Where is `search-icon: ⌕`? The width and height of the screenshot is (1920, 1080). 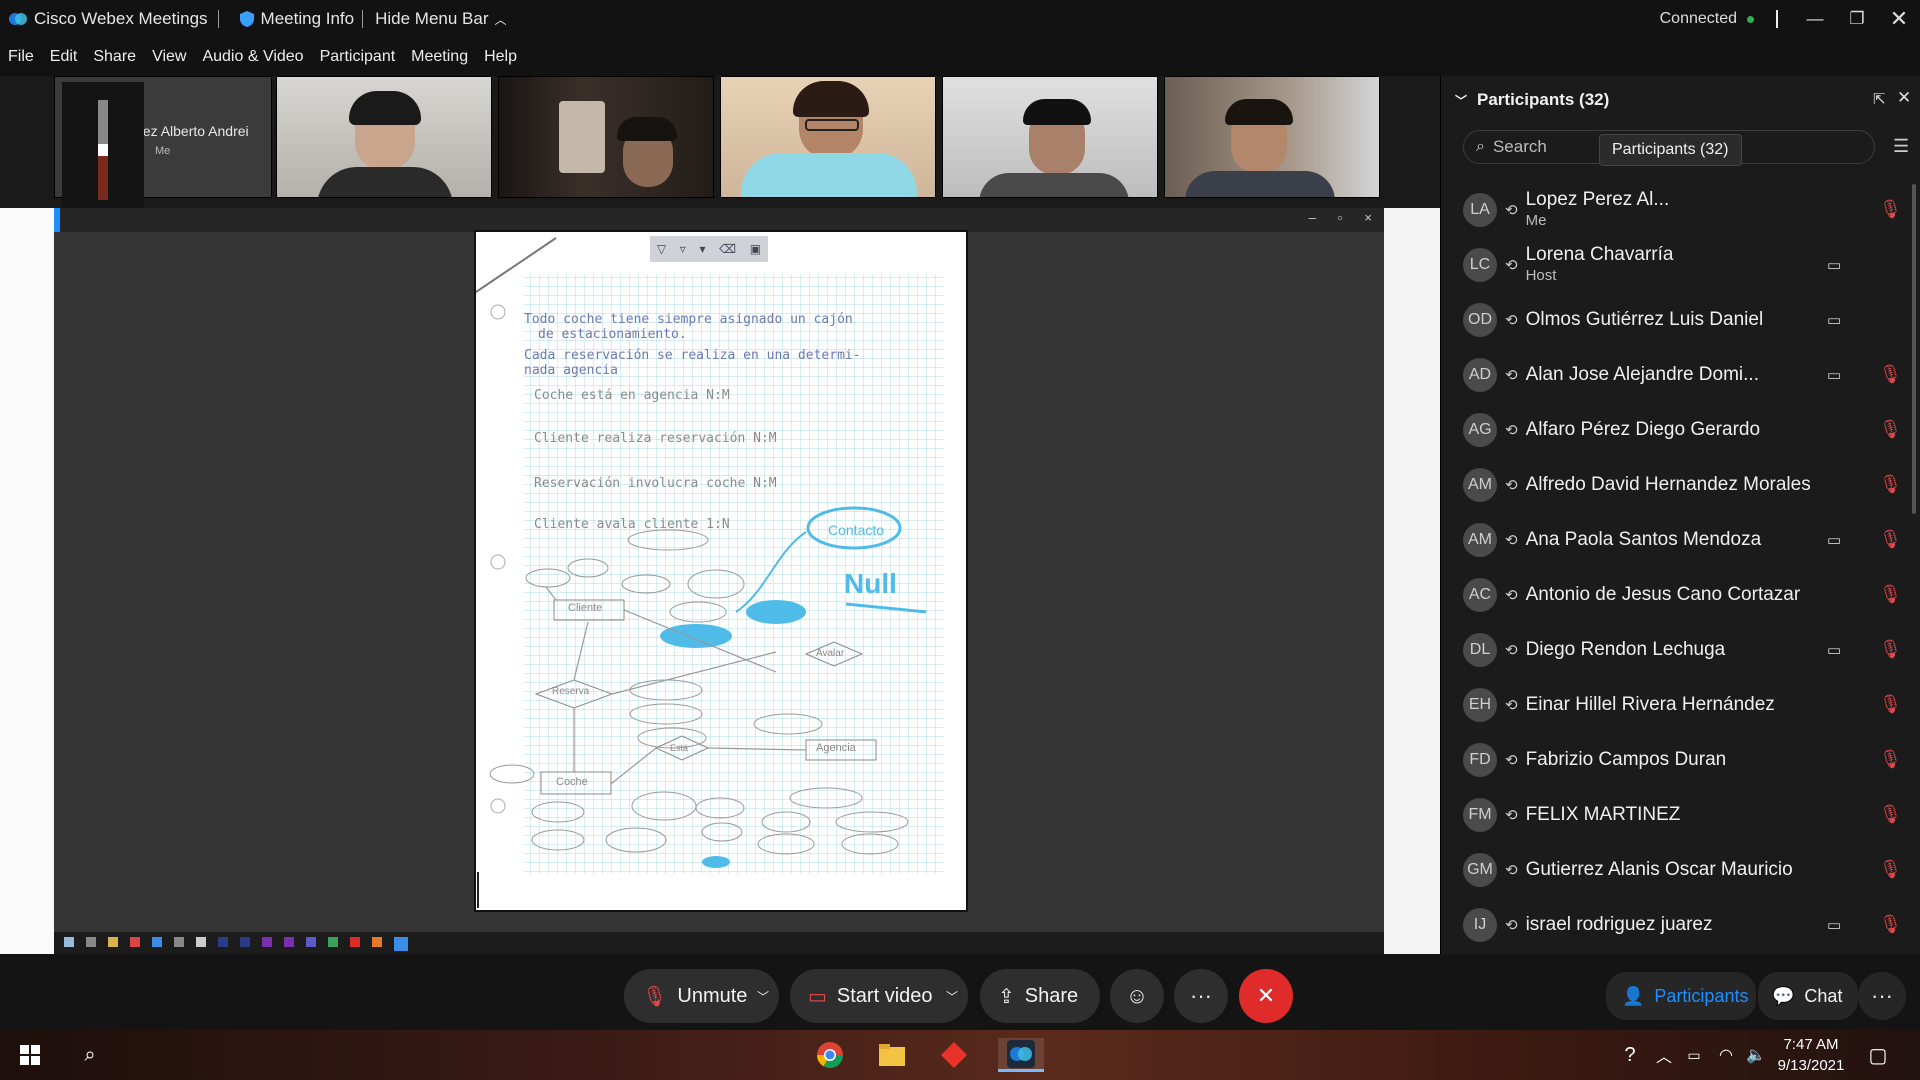
search-icon: ⌕ is located at coordinates (90, 1055).